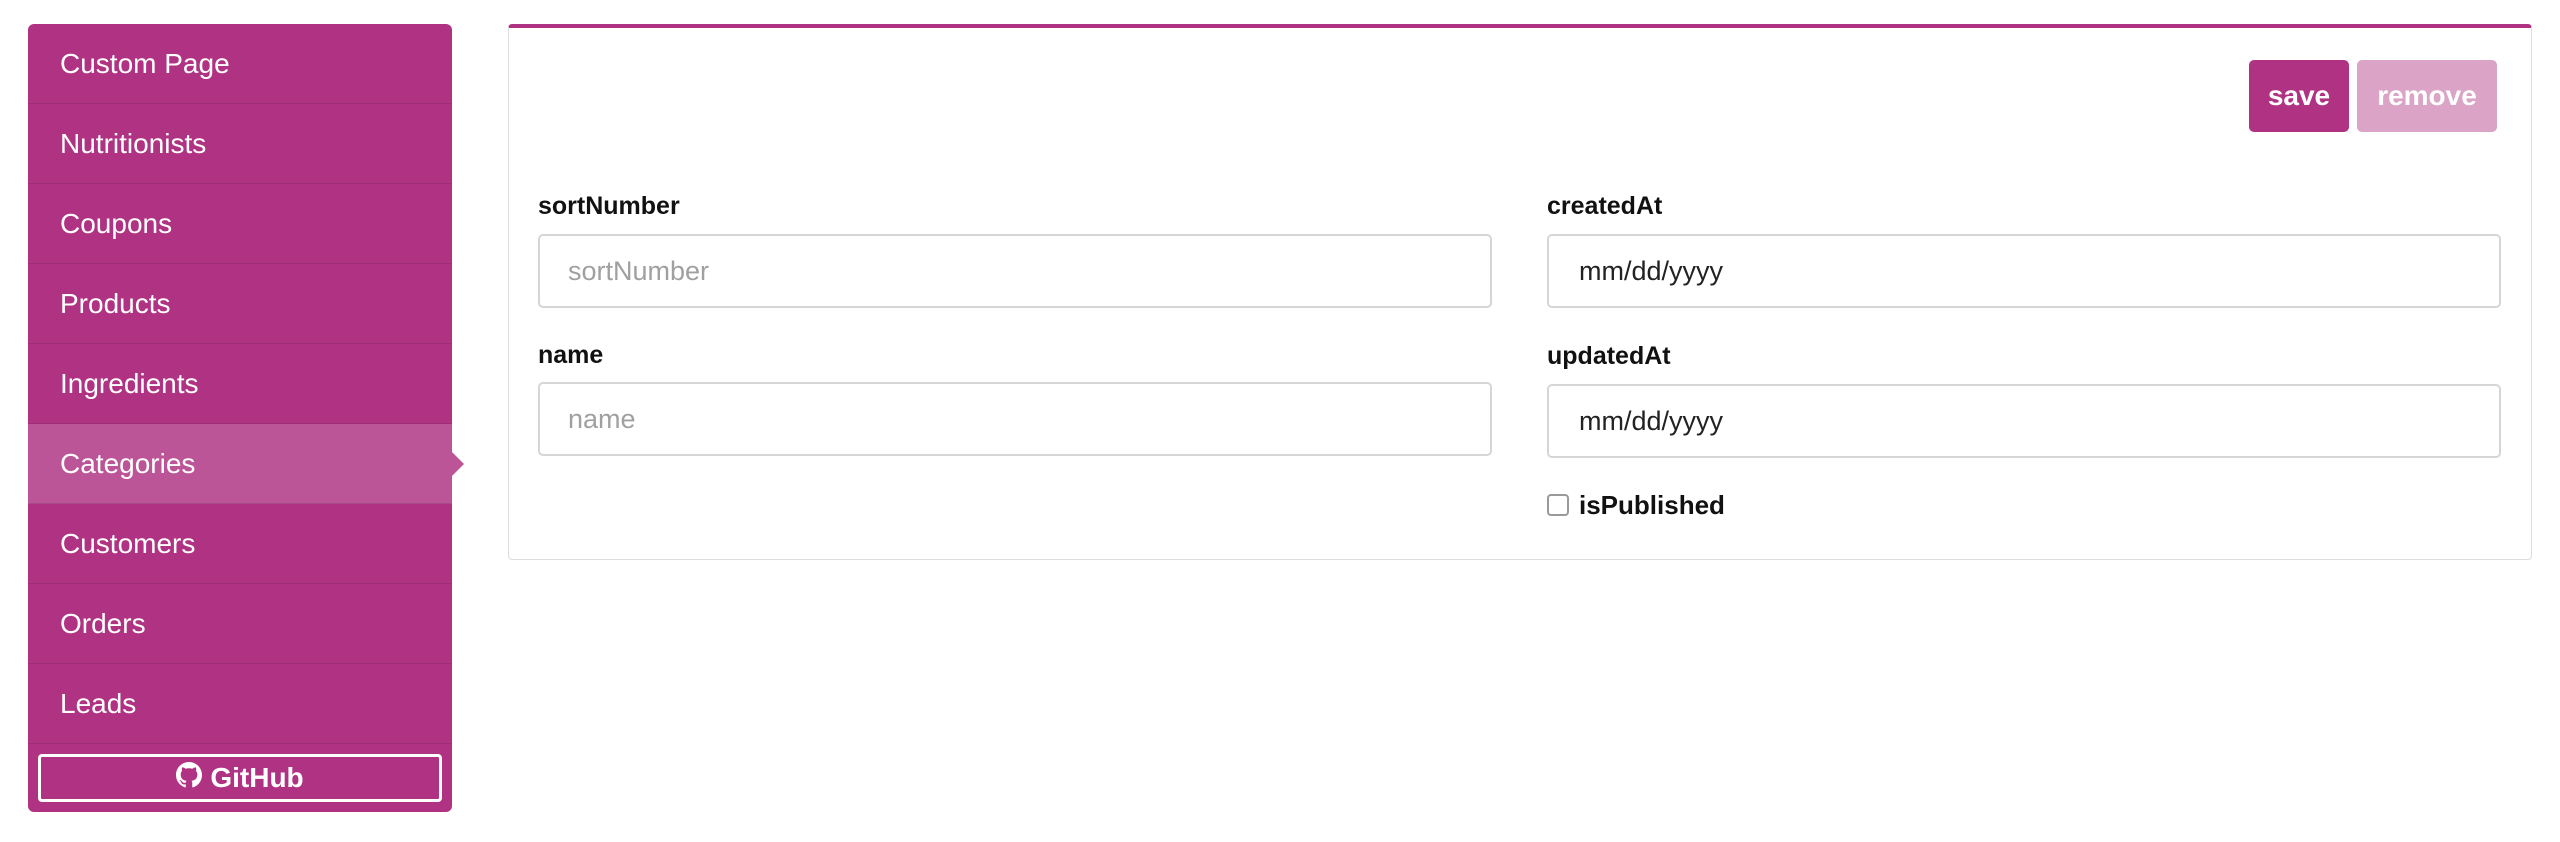  Describe the element at coordinates (2299, 96) in the screenshot. I see `save-button: save` at that location.